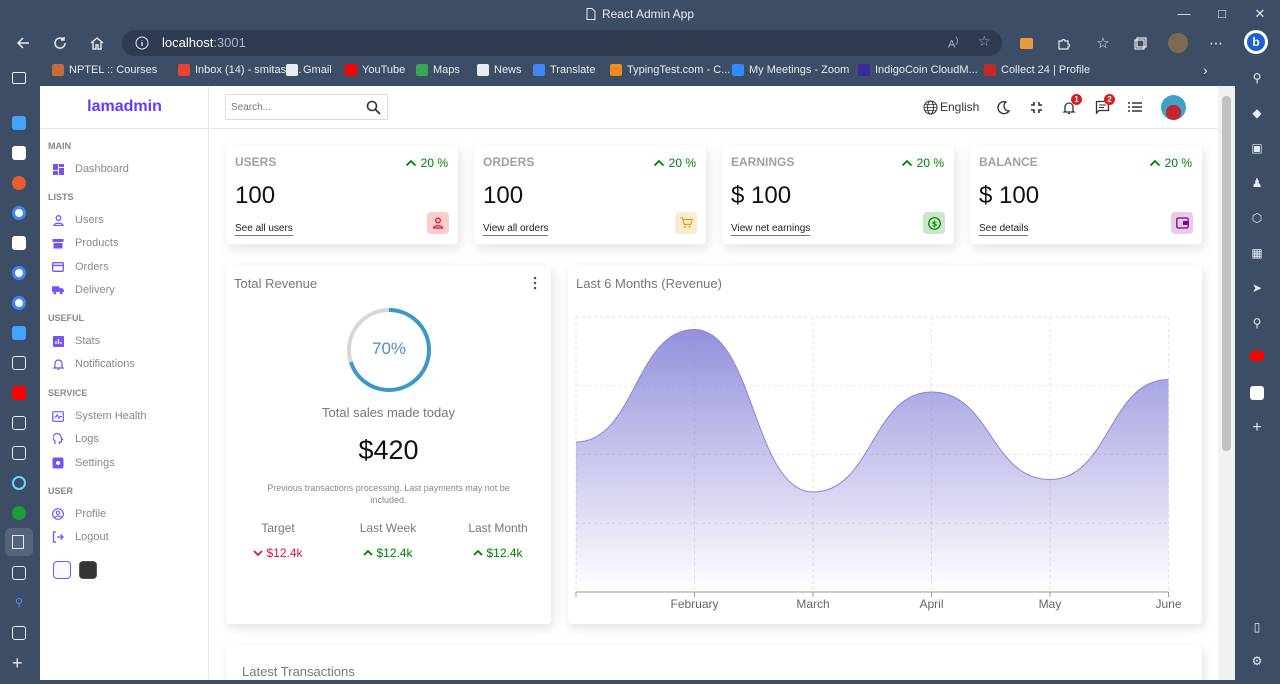  I want to click on app-icon, so click(1257, 393).